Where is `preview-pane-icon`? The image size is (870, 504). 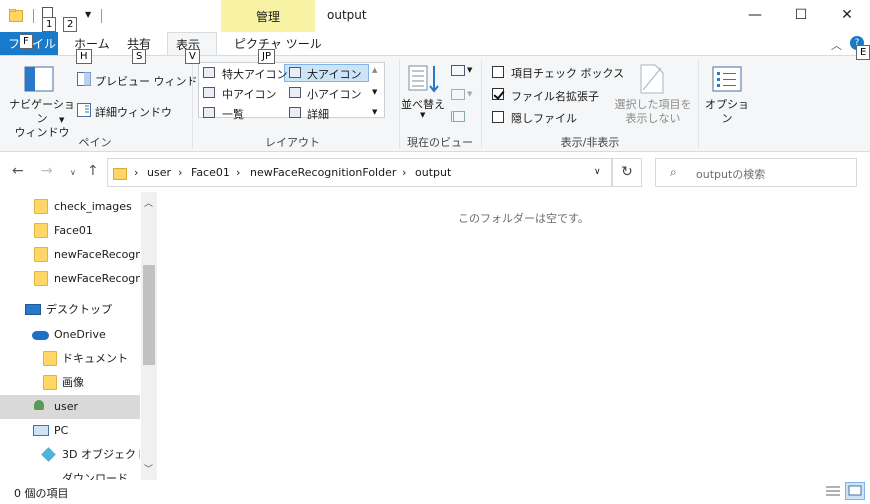 preview-pane-icon is located at coordinates (84, 79).